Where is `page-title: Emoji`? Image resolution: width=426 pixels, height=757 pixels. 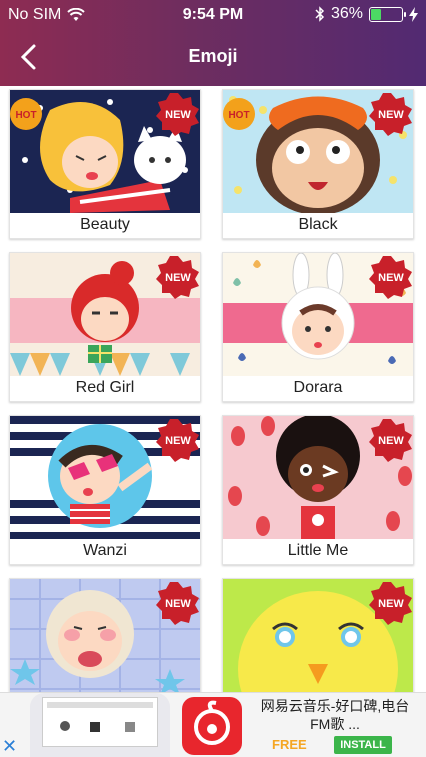
page-title: Emoji is located at coordinates (213, 56).